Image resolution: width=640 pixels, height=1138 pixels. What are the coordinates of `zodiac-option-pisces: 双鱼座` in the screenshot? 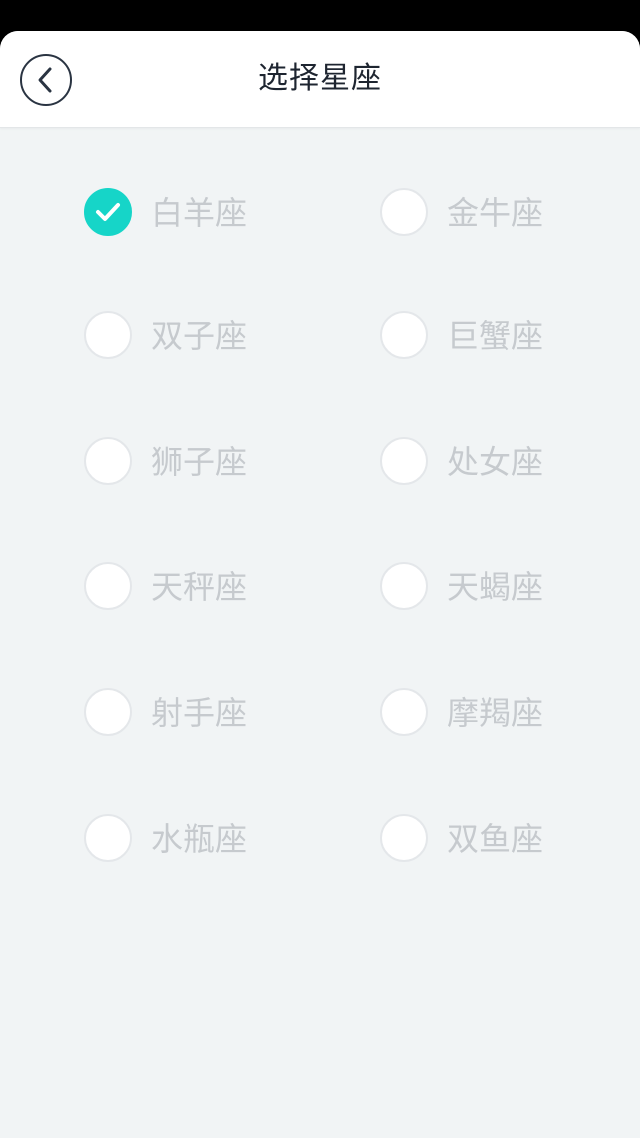 It's located at (500, 839).